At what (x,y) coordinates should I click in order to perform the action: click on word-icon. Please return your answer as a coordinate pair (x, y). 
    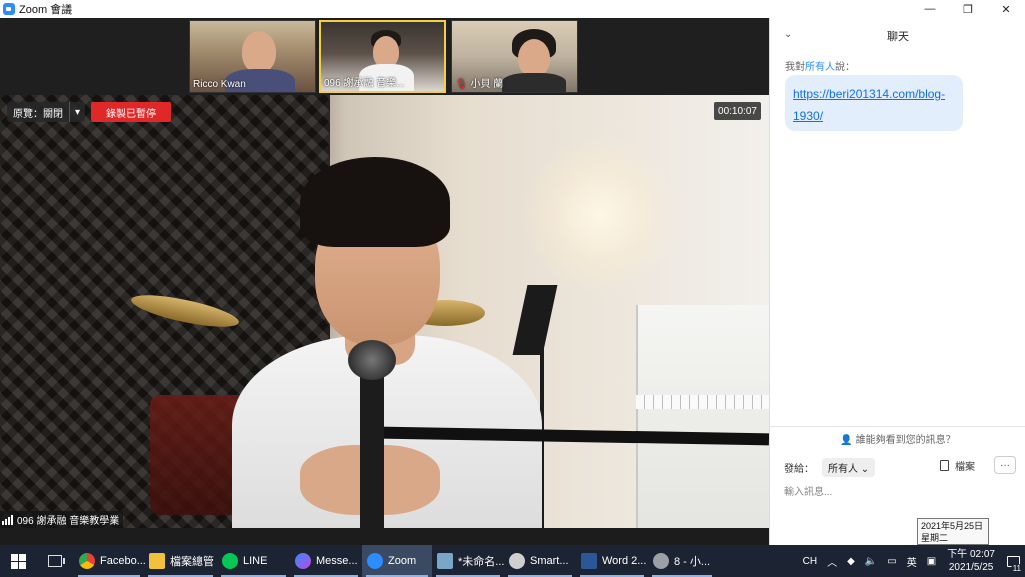
    Looking at the image, I should click on (589, 561).